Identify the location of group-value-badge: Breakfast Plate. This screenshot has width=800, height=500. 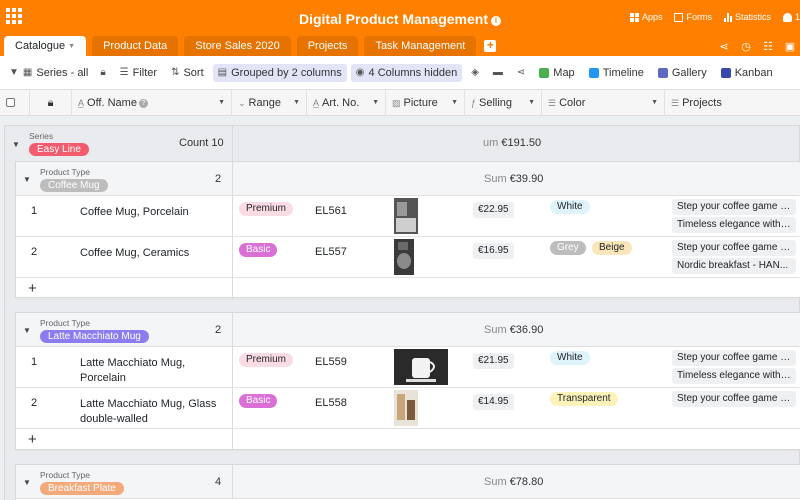
(82, 488).